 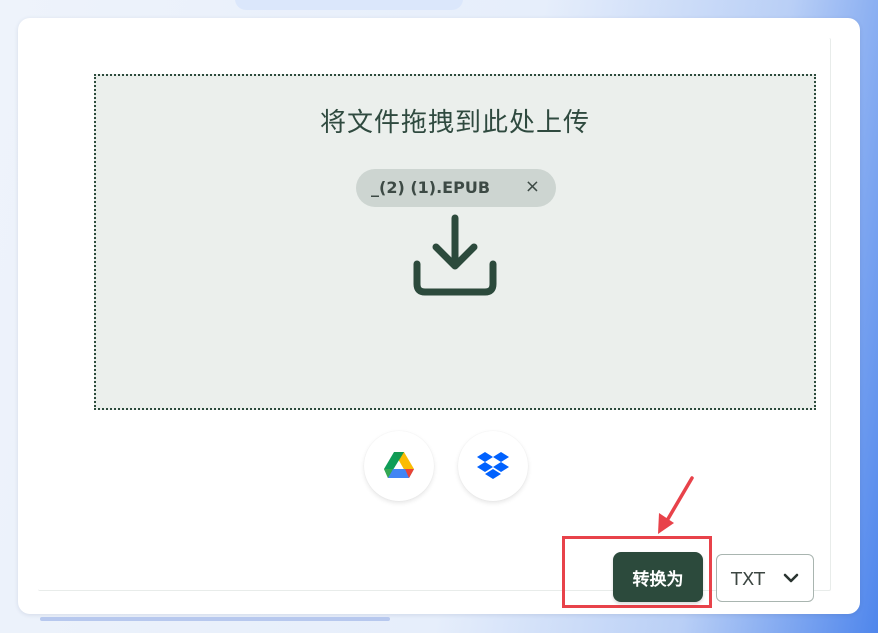 I want to click on uploaded-file-chip: _(2) (1).EPUB ×, so click(x=456, y=188).